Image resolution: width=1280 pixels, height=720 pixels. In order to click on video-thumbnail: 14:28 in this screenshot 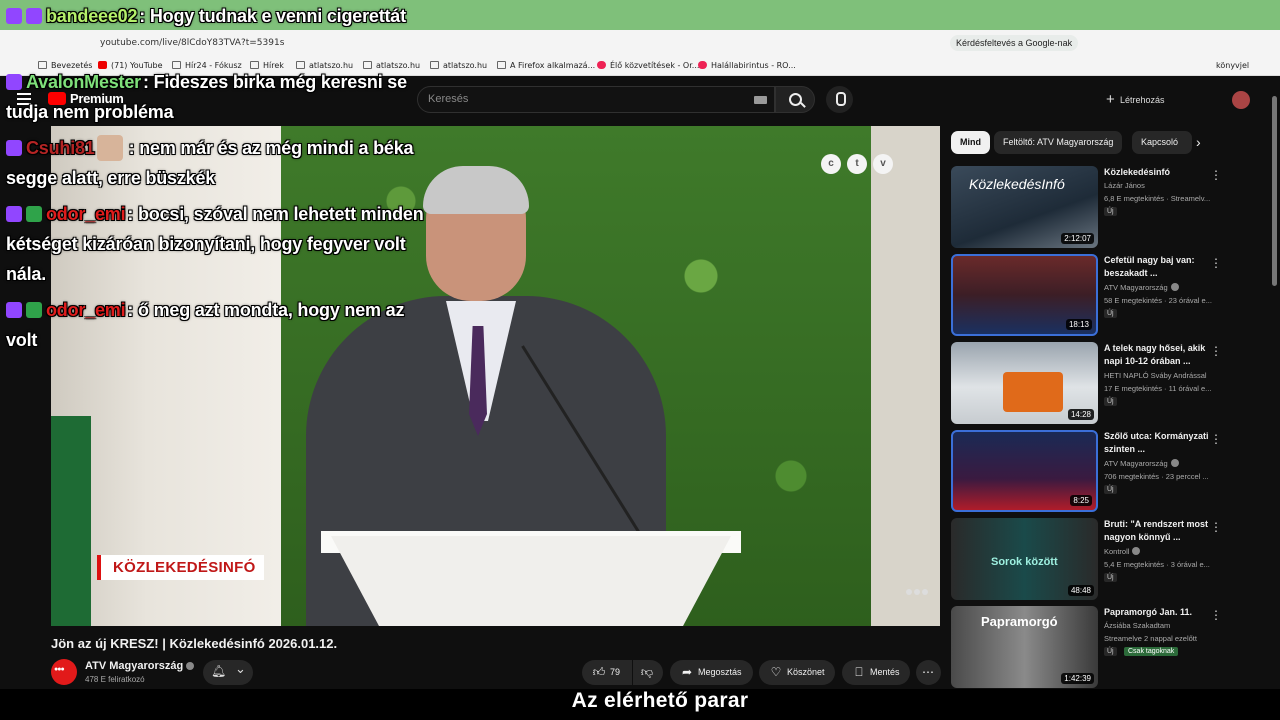, I will do `click(1024, 383)`.